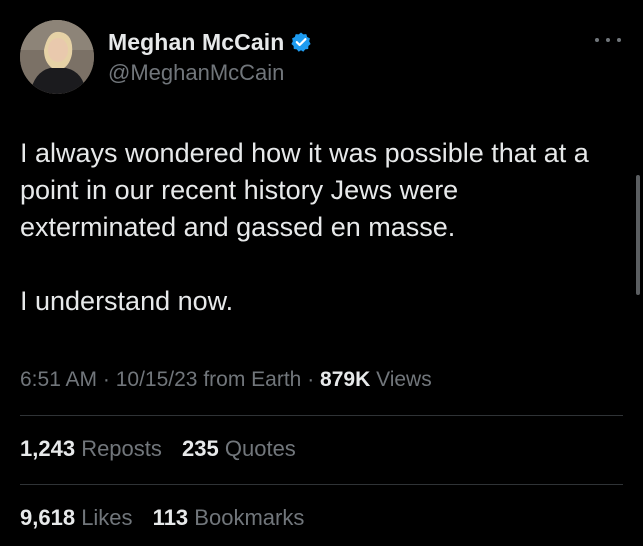 This screenshot has width=643, height=546. I want to click on stats-row-reposts: 1,243 Reposts 235 Quotes, so click(165, 449).